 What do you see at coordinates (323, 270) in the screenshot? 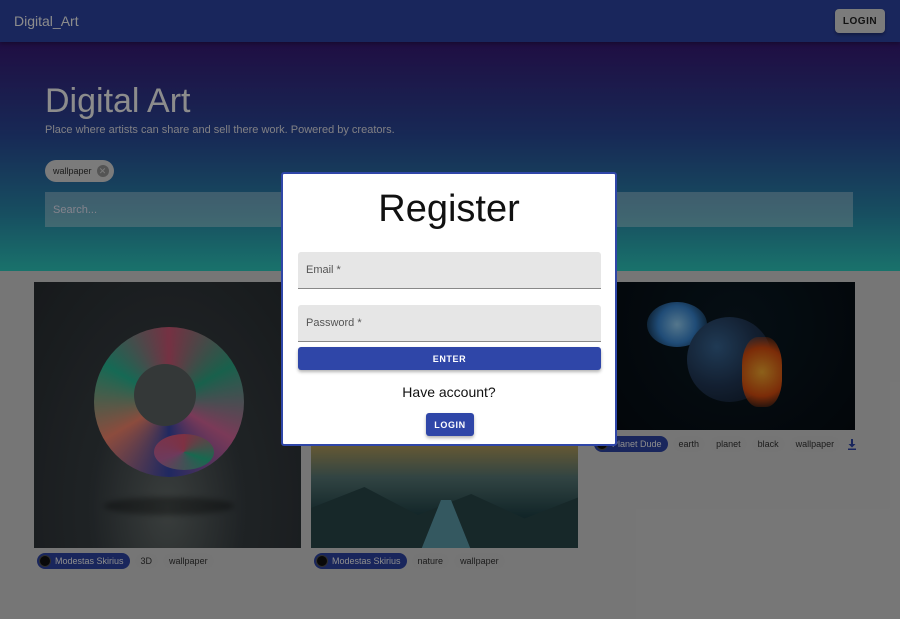
I see `email-label: Email *` at bounding box center [323, 270].